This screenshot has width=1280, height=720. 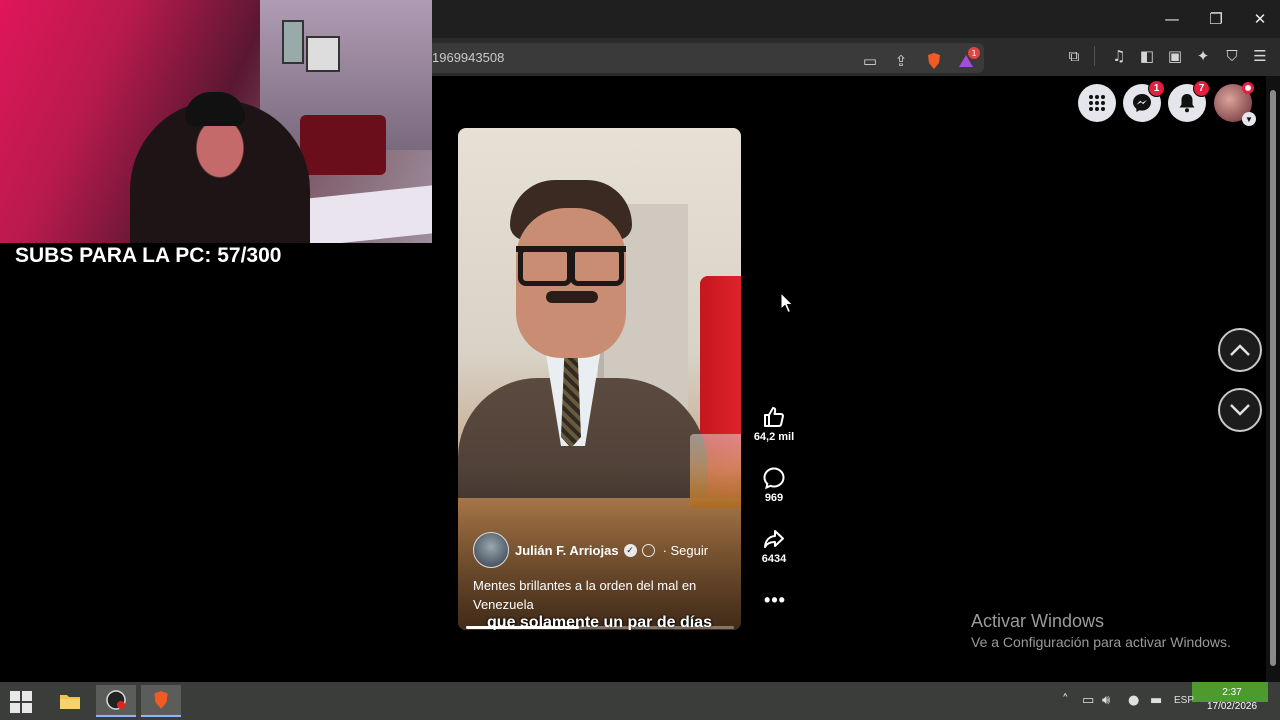 What do you see at coordinates (686, 550) in the screenshot?
I see `follow-button: · Seguir` at bounding box center [686, 550].